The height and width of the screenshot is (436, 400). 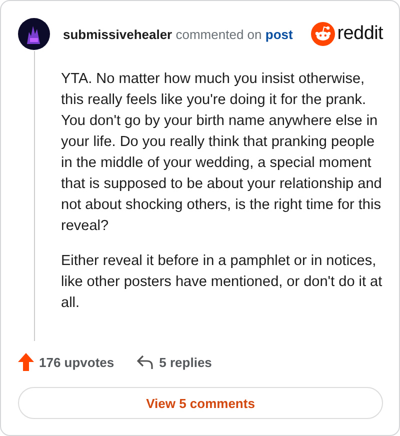 What do you see at coordinates (145, 362) in the screenshot?
I see `reply-arrow-icon` at bounding box center [145, 362].